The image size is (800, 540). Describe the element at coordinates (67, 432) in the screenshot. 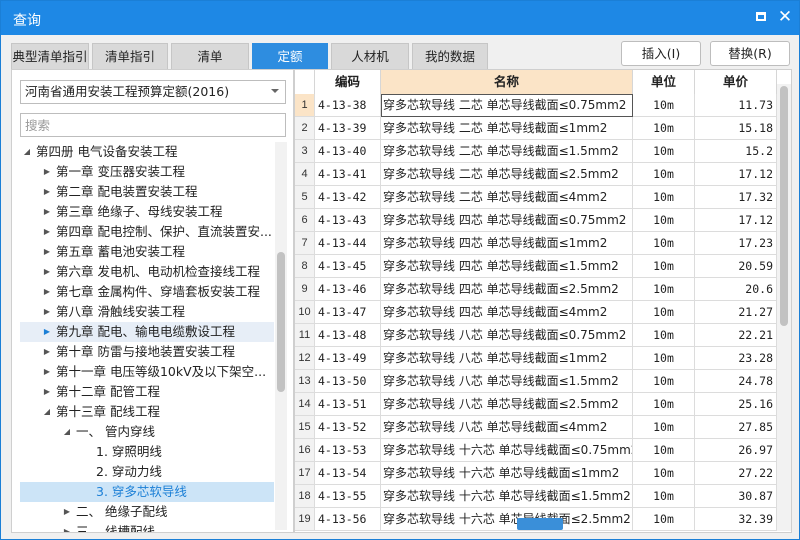

I see `collapse-arrow-icon: ◢` at that location.